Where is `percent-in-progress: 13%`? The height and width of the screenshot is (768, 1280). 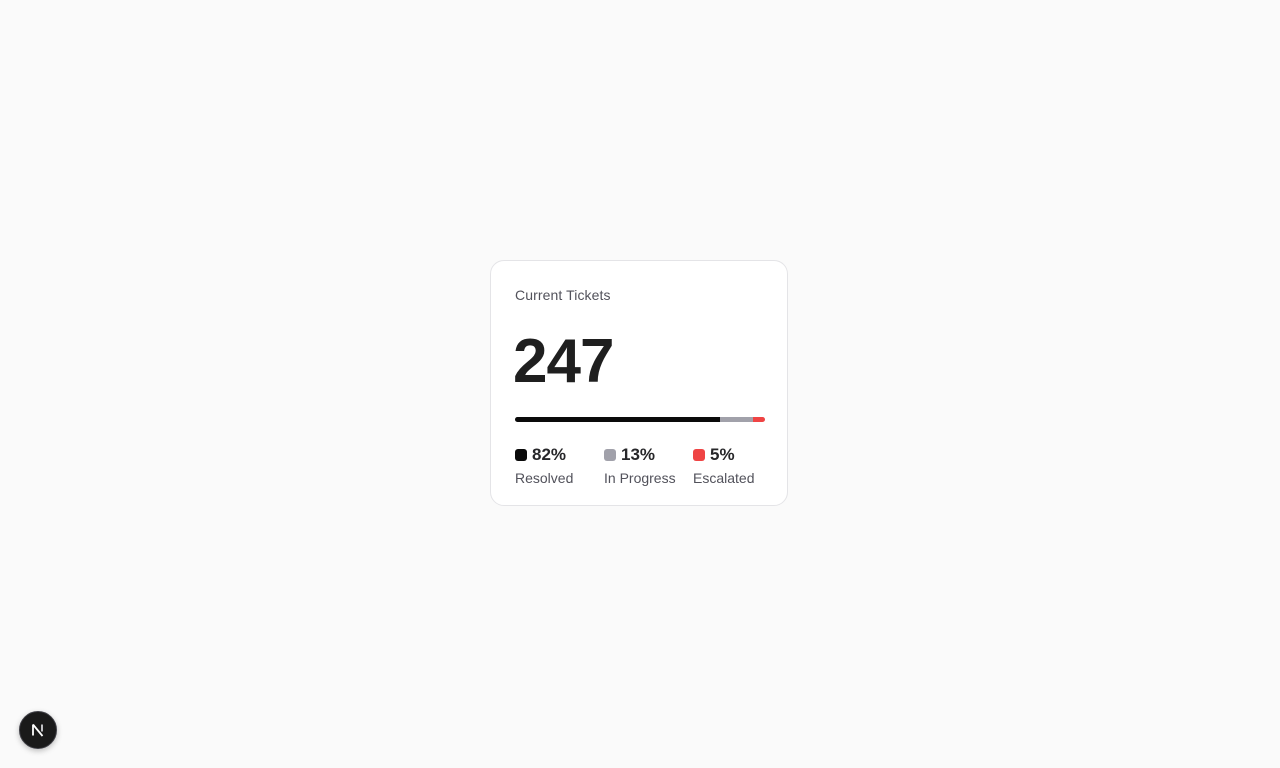
percent-in-progress: 13% is located at coordinates (638, 454).